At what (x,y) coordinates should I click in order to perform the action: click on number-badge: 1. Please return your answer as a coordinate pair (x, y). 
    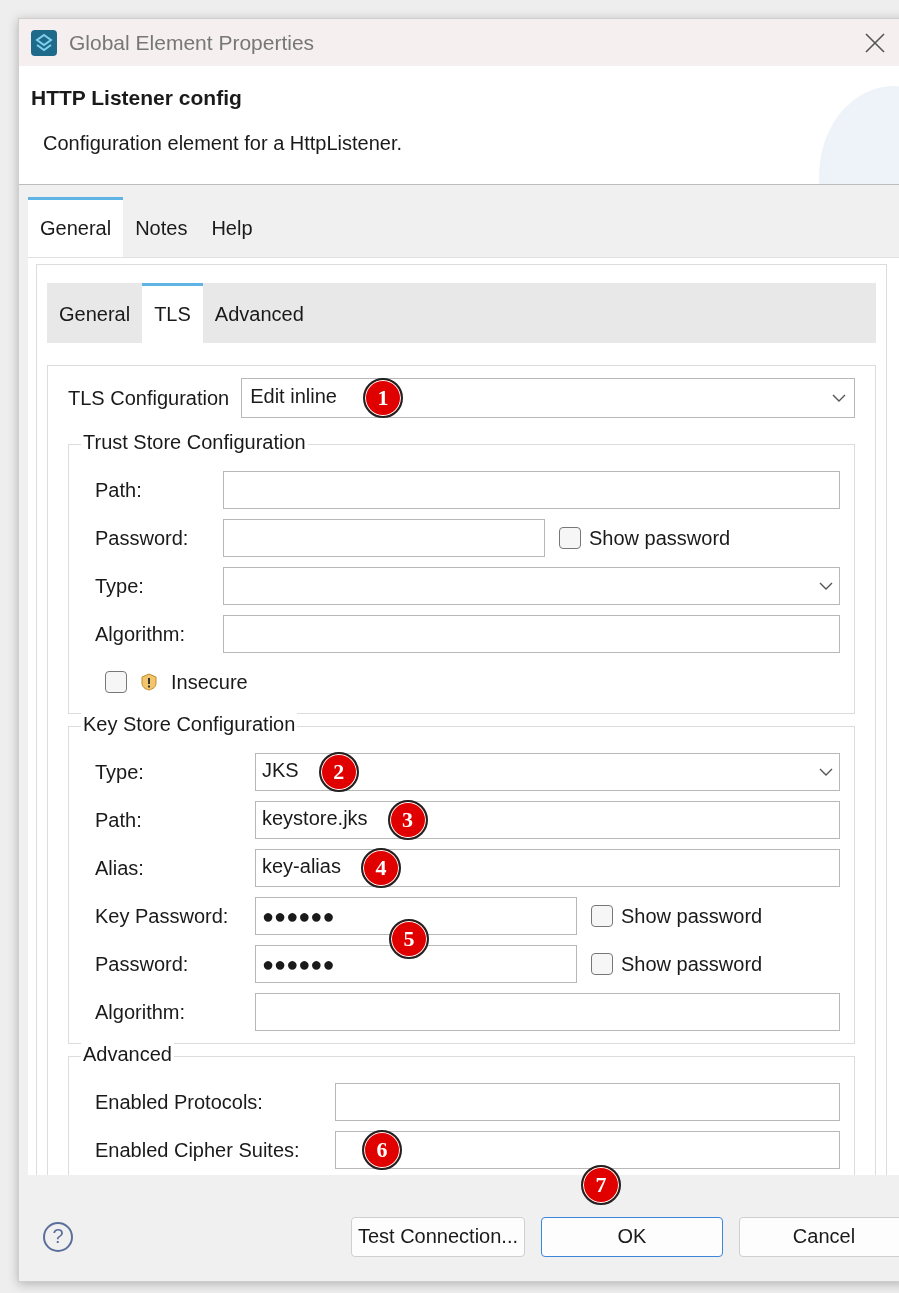
    Looking at the image, I should click on (382, 398).